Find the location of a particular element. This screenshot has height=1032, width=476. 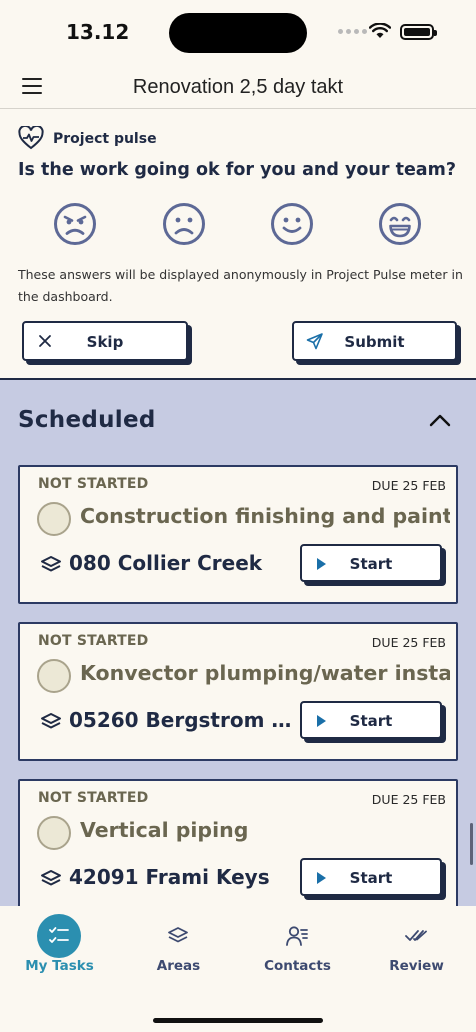

pulse-label: Project pulse is located at coordinates (105, 139).